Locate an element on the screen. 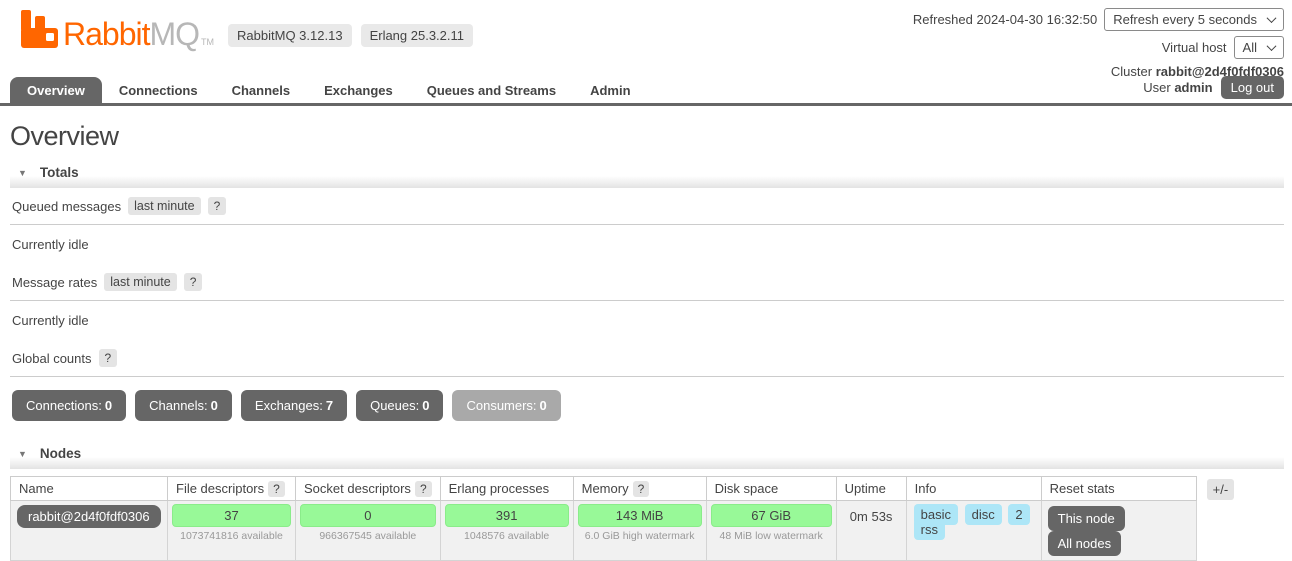 Image resolution: width=1292 pixels, height=561 pixels. connections-count-button: Connections: 0 is located at coordinates (69, 405).